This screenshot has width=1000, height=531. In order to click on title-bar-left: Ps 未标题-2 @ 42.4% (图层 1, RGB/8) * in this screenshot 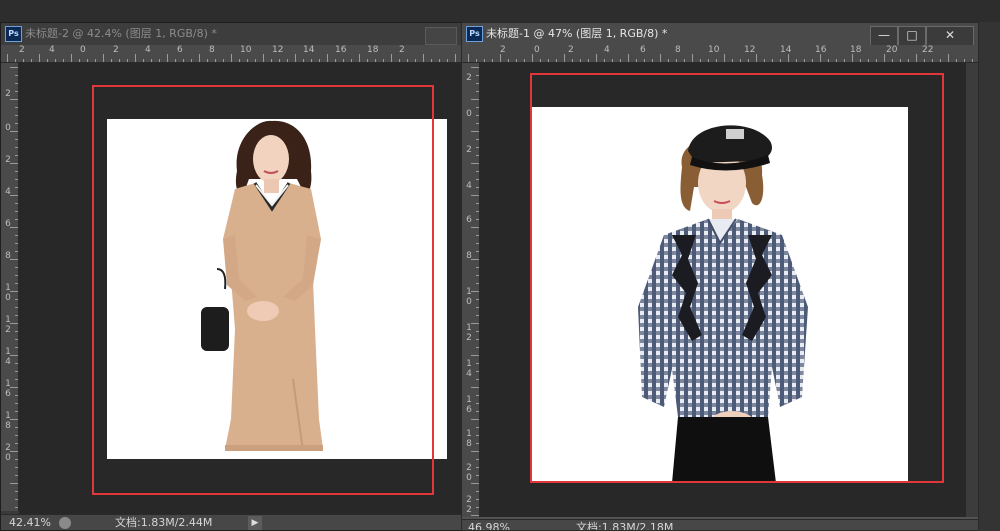, I will do `click(231, 34)`.